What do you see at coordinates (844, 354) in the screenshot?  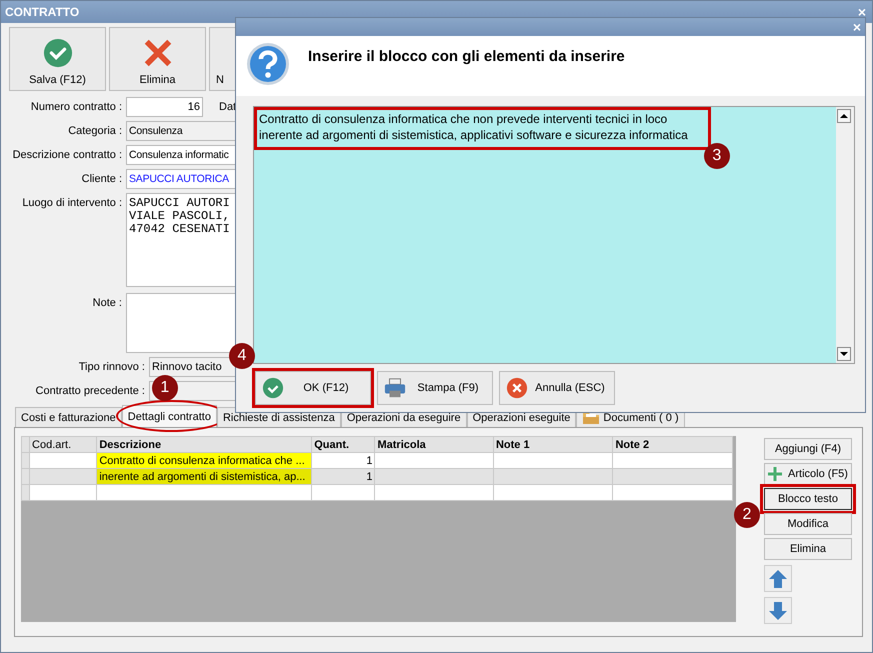 I see `scroll-down-icon` at bounding box center [844, 354].